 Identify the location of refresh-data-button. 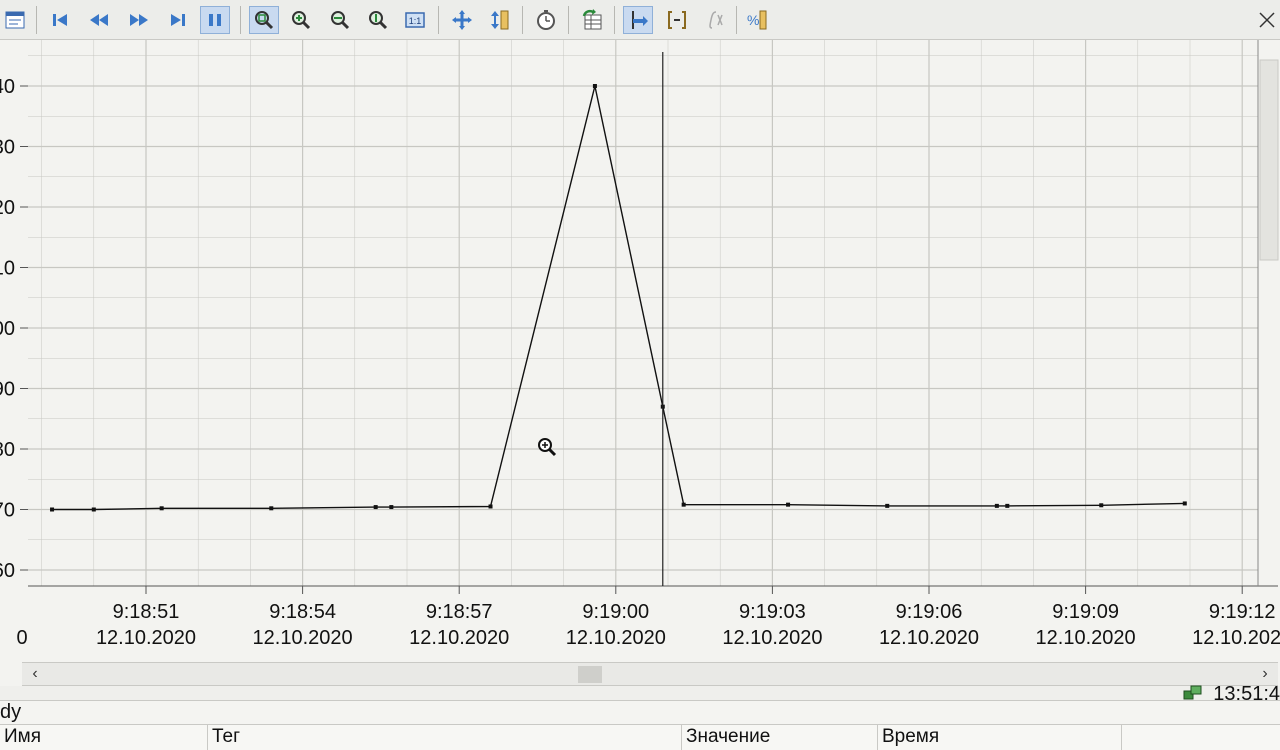
(592, 20).